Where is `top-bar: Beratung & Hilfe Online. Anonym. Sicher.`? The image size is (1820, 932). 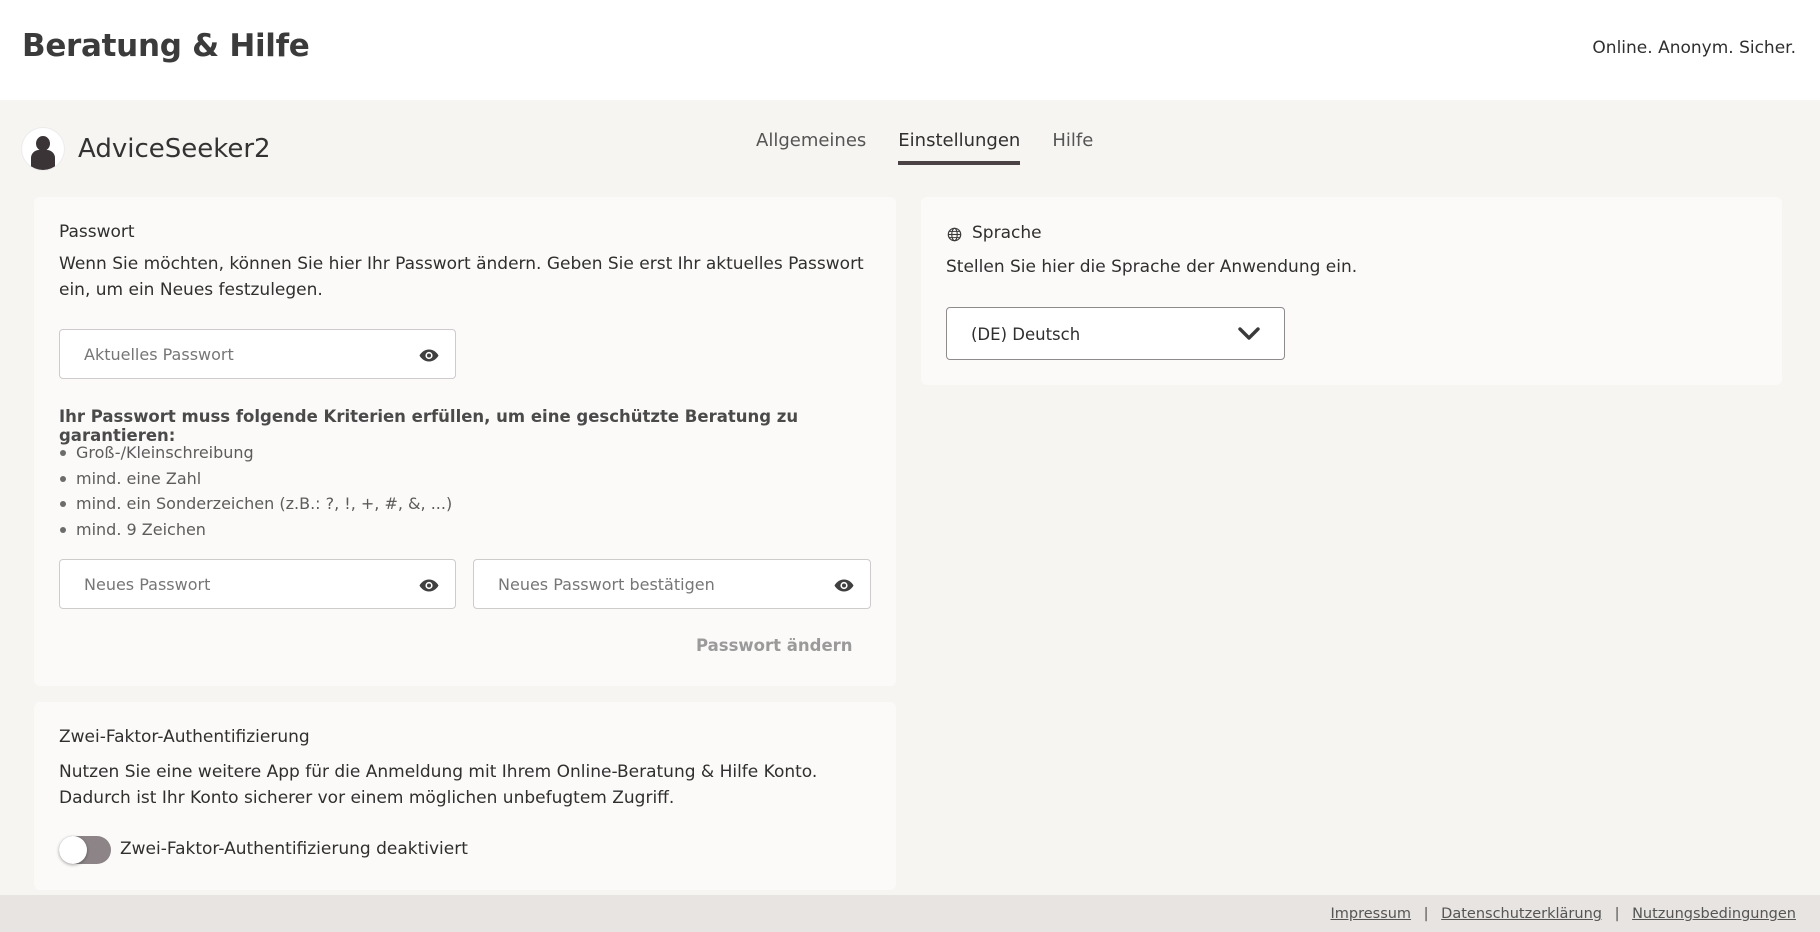 top-bar: Beratung & Hilfe Online. Anonym. Sicher. is located at coordinates (910, 50).